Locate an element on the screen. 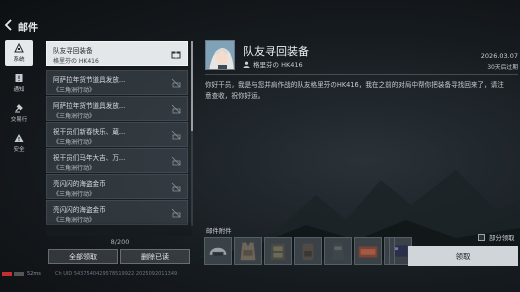 The width and height of the screenshot is (520, 292). attachments-label: 邮件附件 is located at coordinates (219, 231).